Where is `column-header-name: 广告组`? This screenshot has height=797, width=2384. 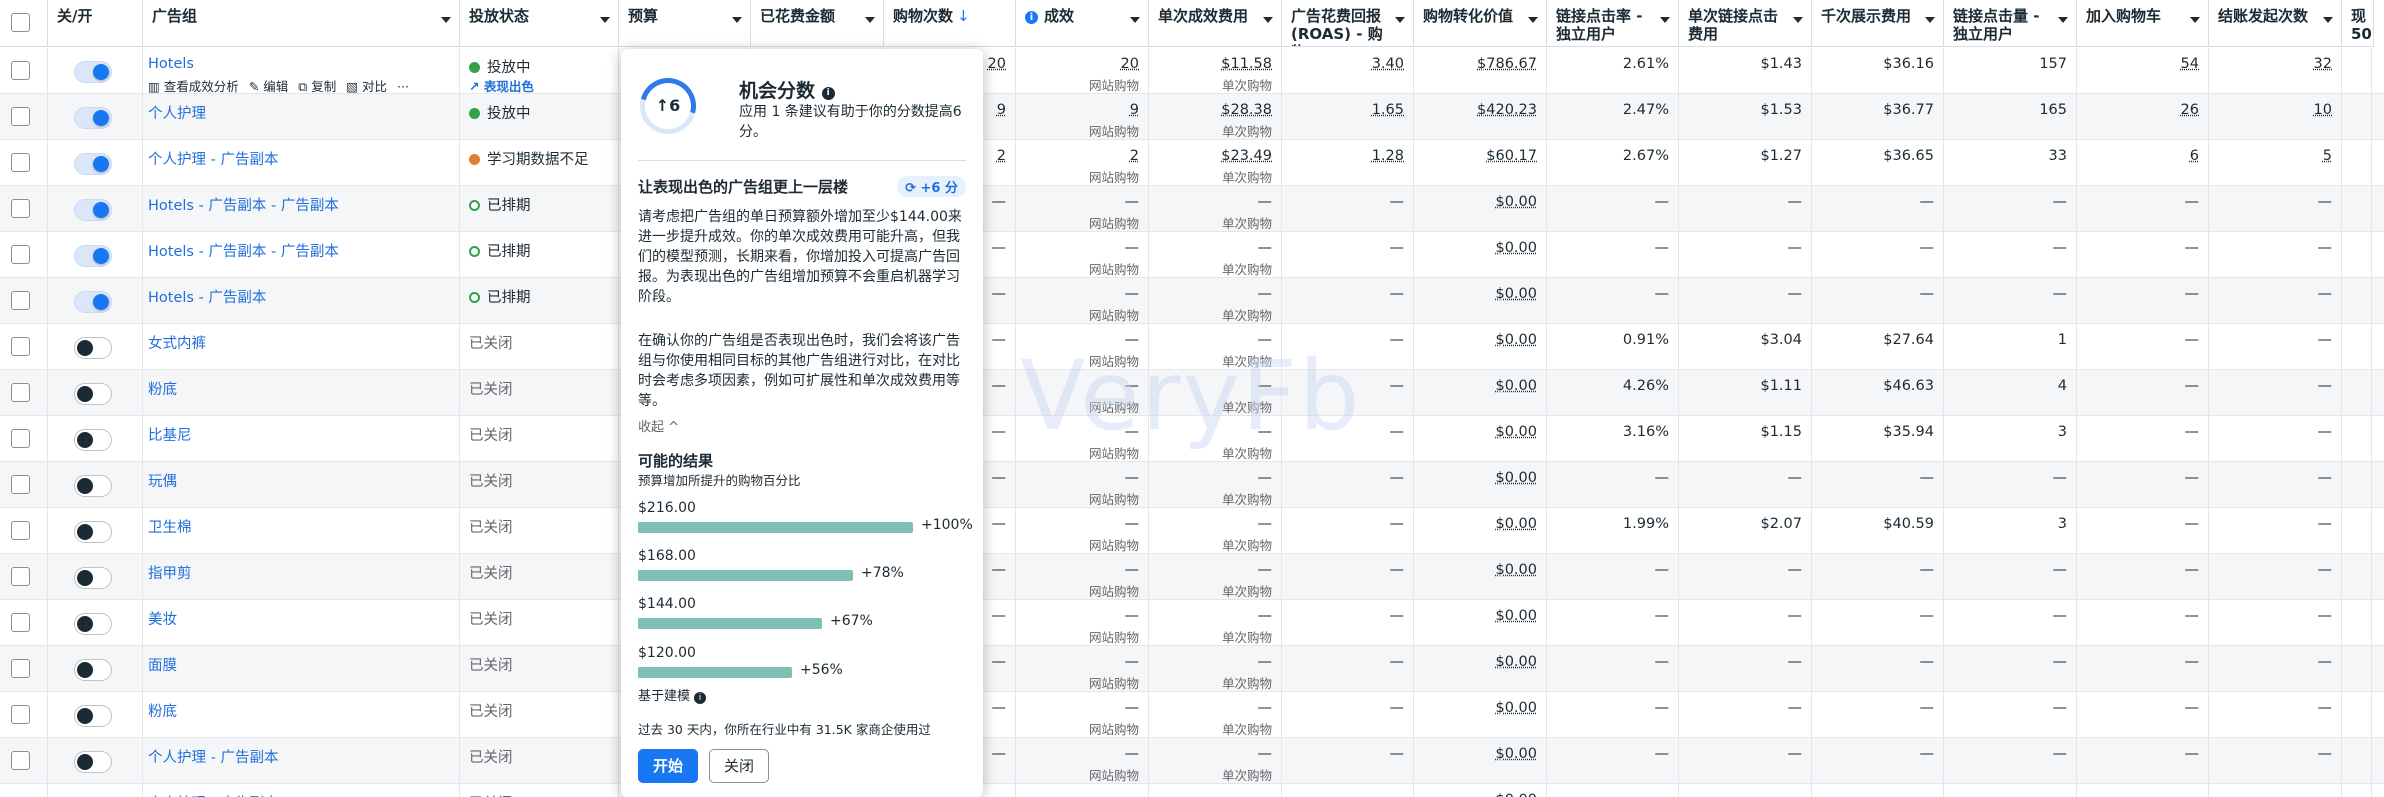 column-header-name: 广告组 is located at coordinates (301, 23).